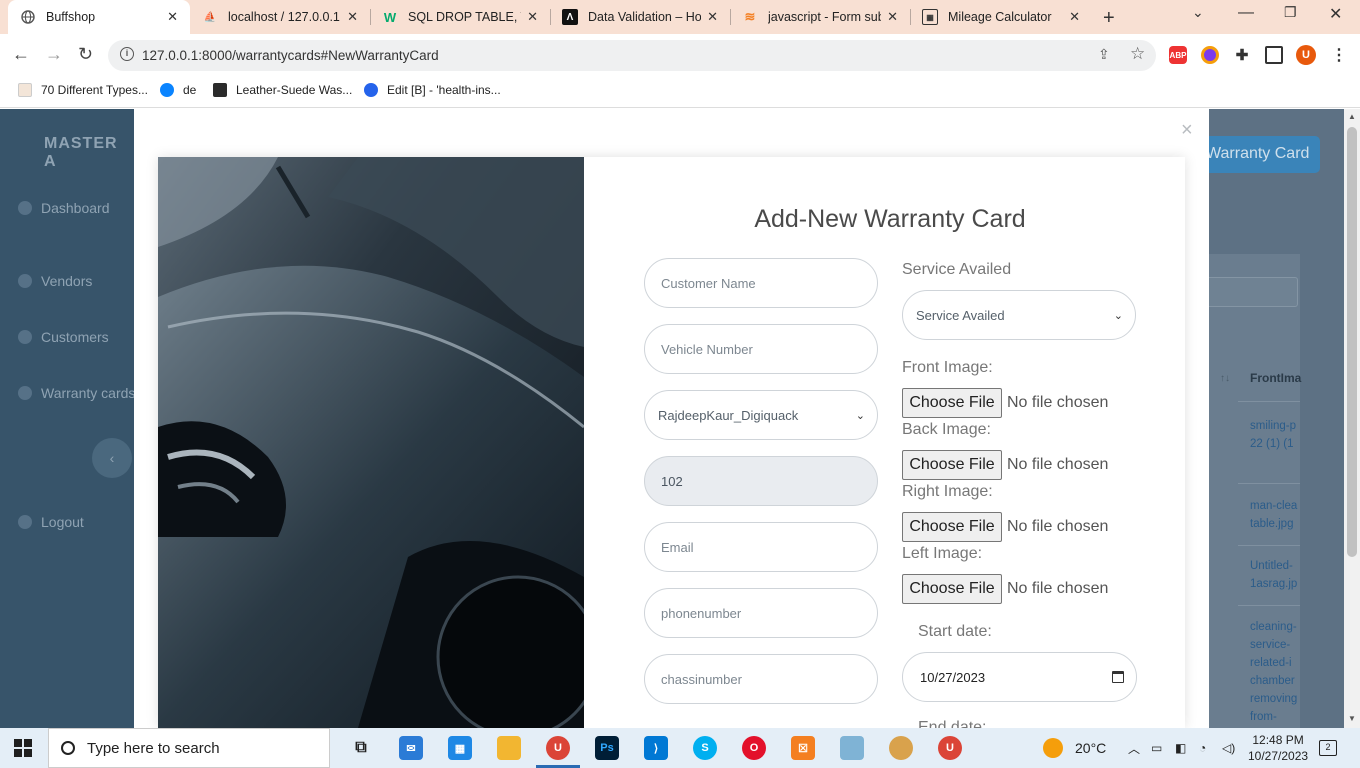  I want to click on side-panel-icon, so click(1274, 55).